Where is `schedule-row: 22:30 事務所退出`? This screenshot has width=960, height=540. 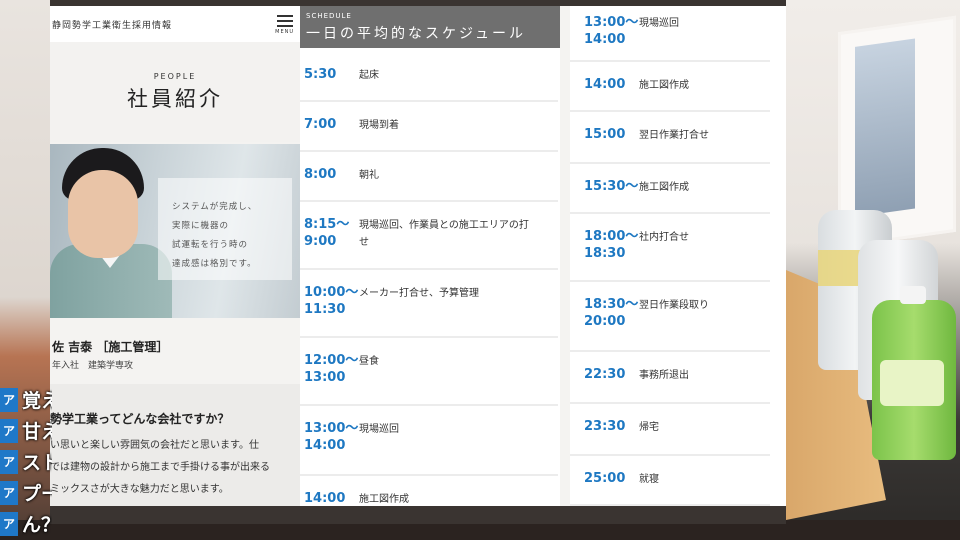 schedule-row: 22:30 事務所退出 is located at coordinates (670, 378).